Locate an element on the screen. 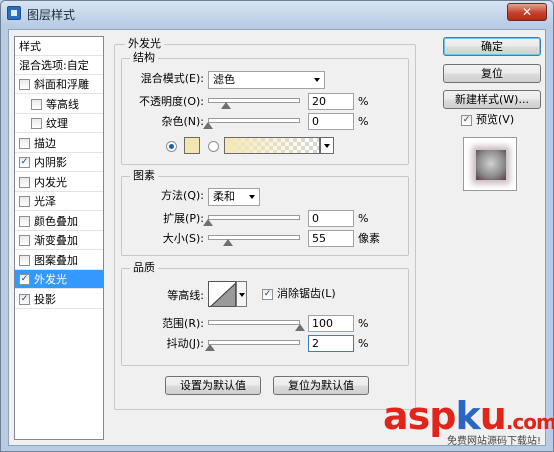 The image size is (554, 452). styles-heading: 样式 is located at coordinates (59, 46).